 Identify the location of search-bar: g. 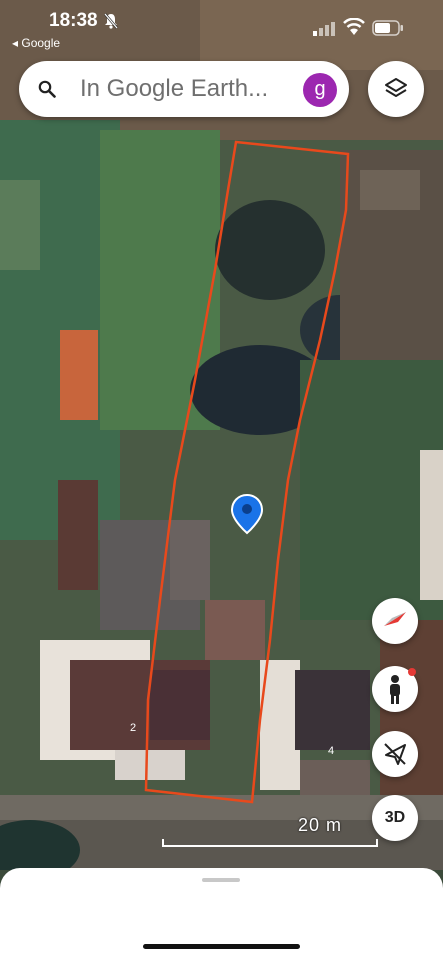
(184, 89).